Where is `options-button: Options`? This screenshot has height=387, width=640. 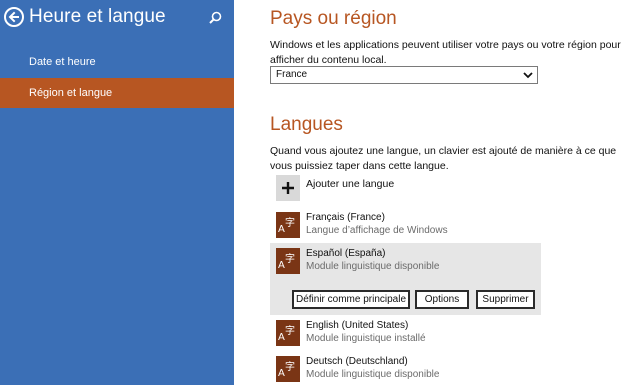
options-button: Options is located at coordinates (442, 299).